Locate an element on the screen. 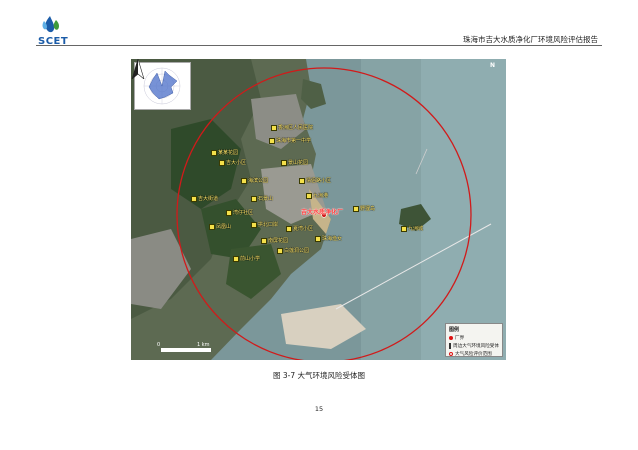  legend-row-range: 大气风险评价范围 is located at coordinates (474, 354).